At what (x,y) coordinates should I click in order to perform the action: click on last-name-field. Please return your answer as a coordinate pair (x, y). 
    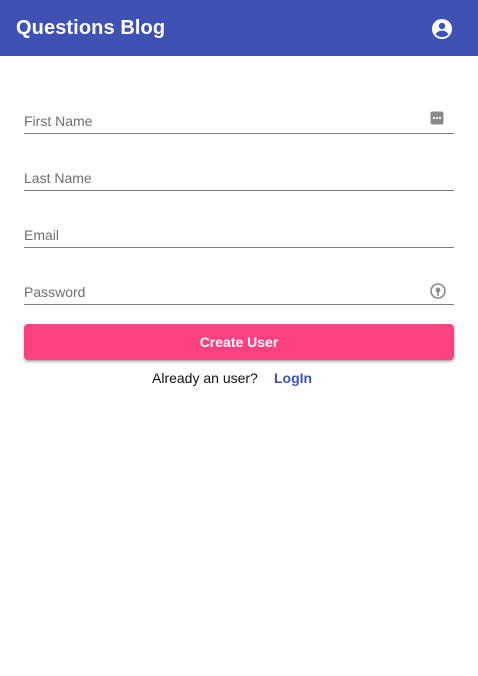
    Looking at the image, I should click on (239, 178).